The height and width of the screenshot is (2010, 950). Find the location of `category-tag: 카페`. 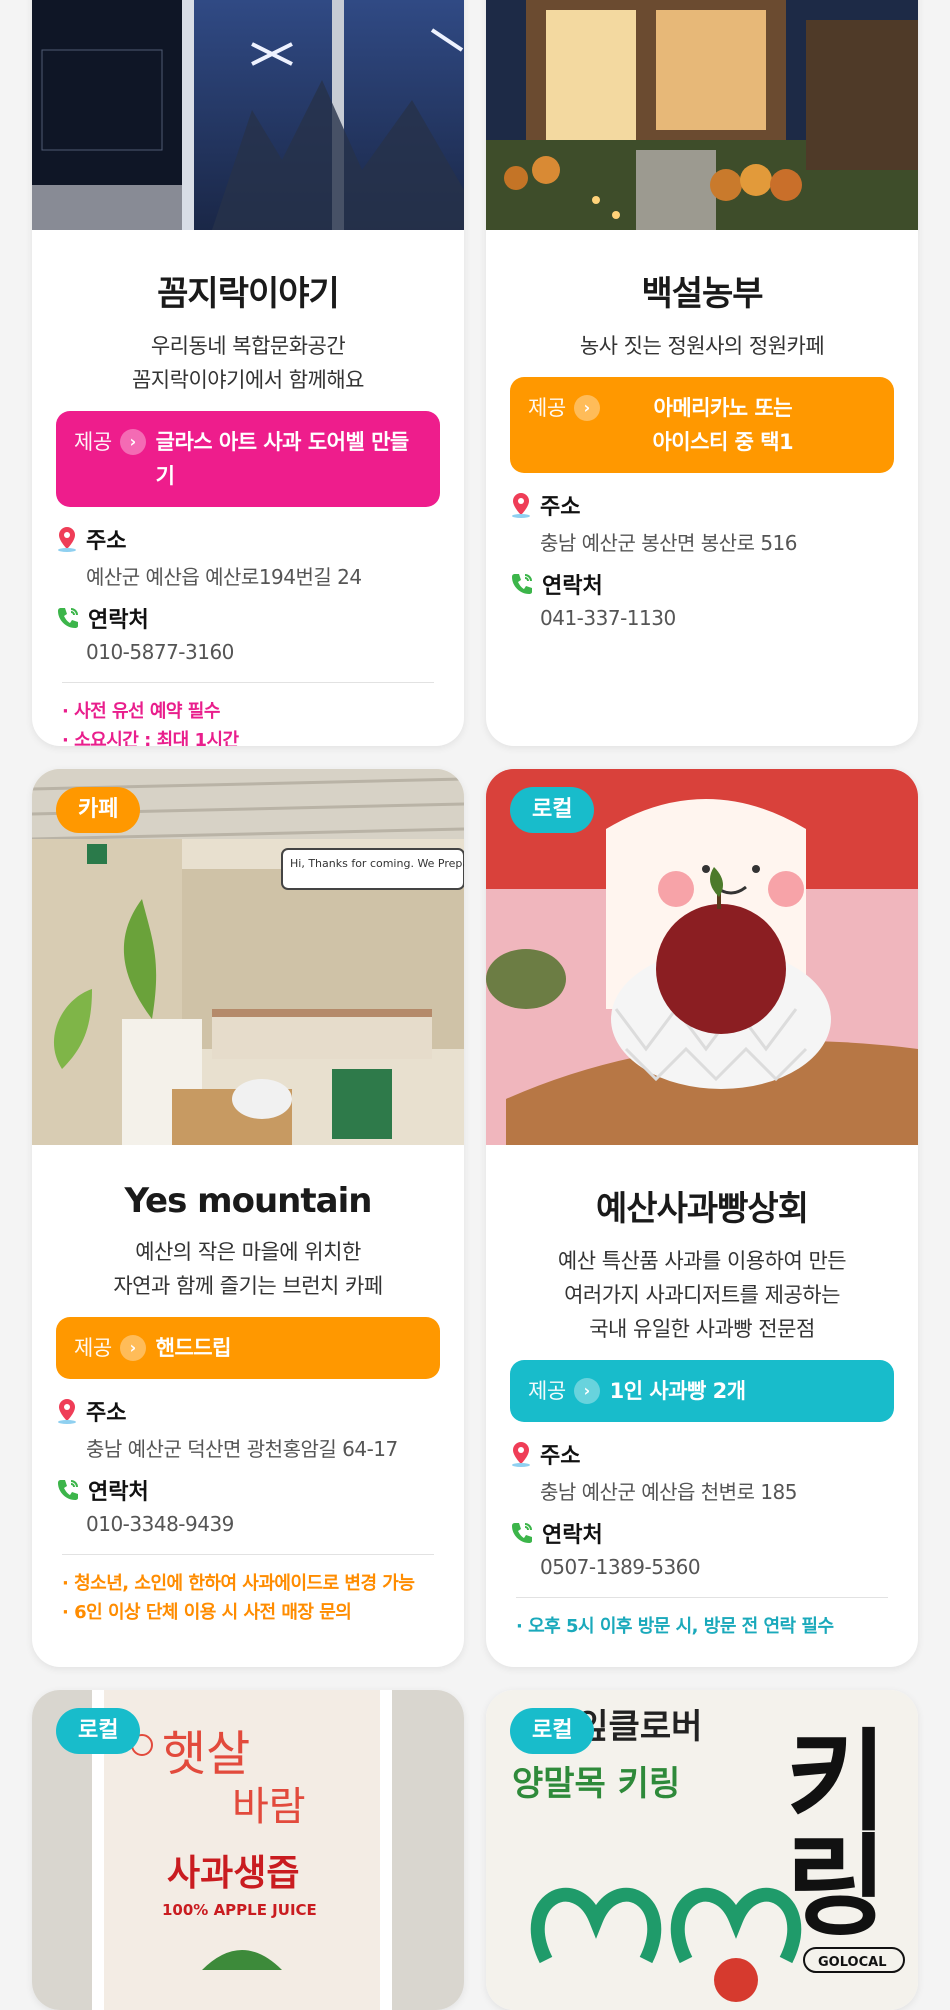

category-tag: 카페 is located at coordinates (98, 810).